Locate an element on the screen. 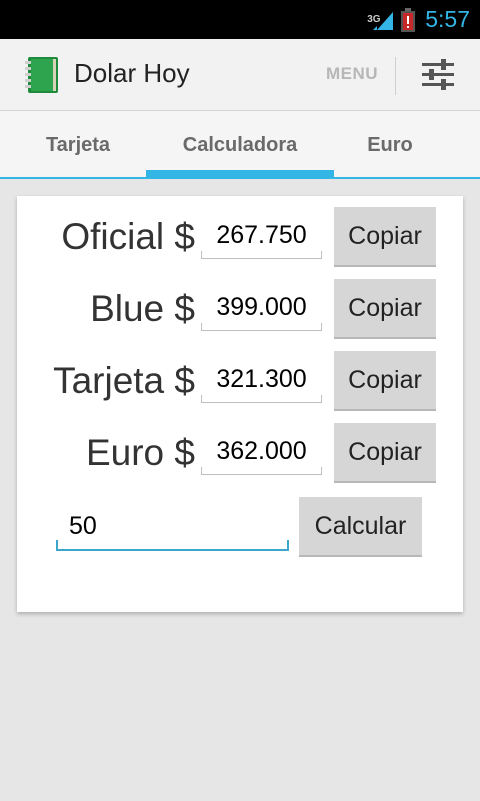  rate-label-euro: Euro $ is located at coordinates (140, 452).